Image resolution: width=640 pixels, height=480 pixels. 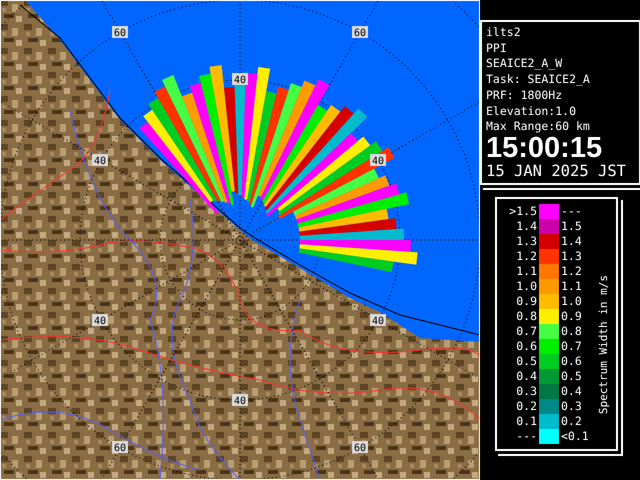 What do you see at coordinates (531, 112) in the screenshot?
I see `info-text: Elevation:1.0` at bounding box center [531, 112].